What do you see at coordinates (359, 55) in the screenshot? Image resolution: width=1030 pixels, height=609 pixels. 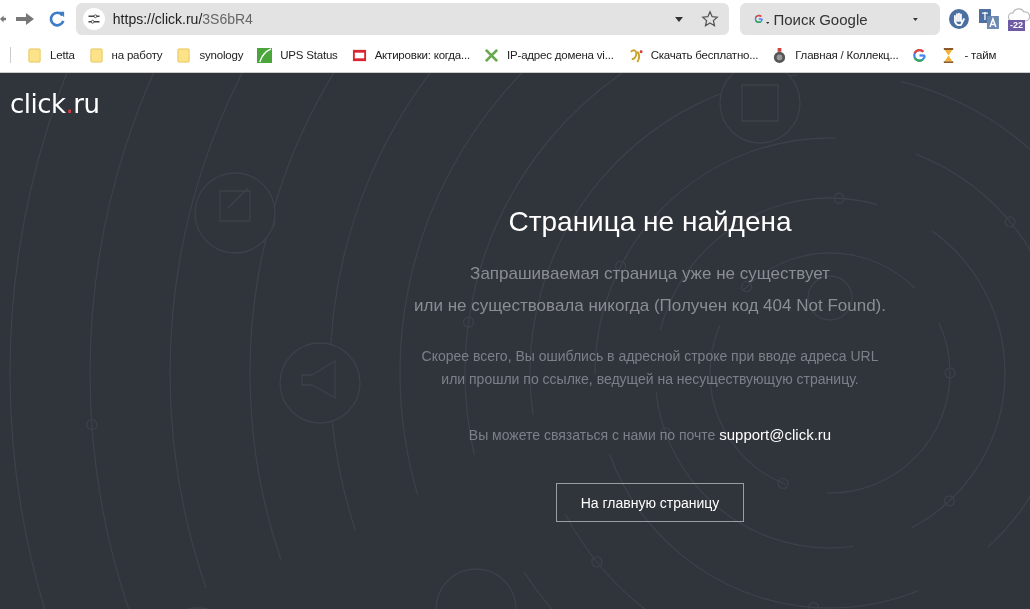 I see `window-icon` at bounding box center [359, 55].